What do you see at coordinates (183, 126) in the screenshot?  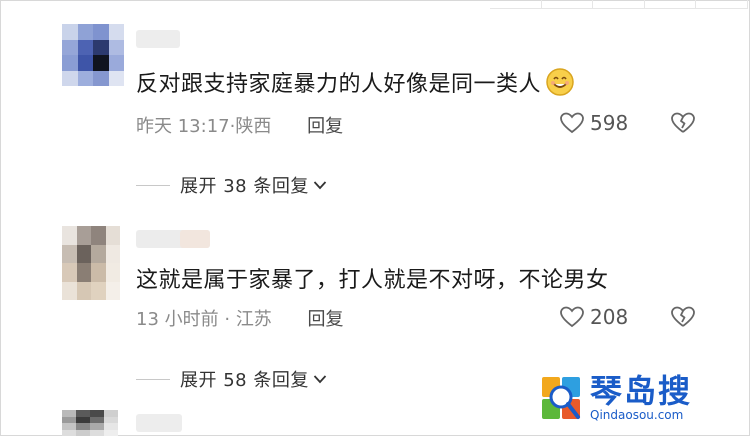 I see `timestamp: 昨天 13:17` at bounding box center [183, 126].